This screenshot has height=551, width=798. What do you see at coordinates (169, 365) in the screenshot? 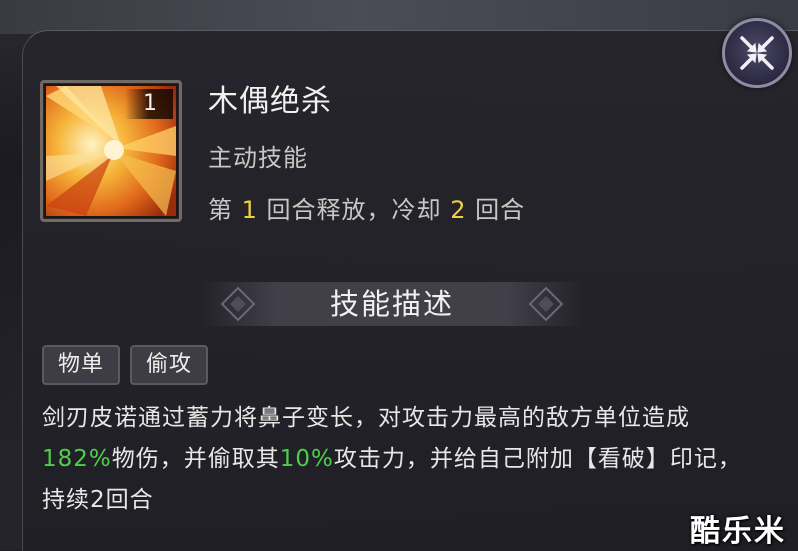
I see `skill-tag: 偷攻` at bounding box center [169, 365].